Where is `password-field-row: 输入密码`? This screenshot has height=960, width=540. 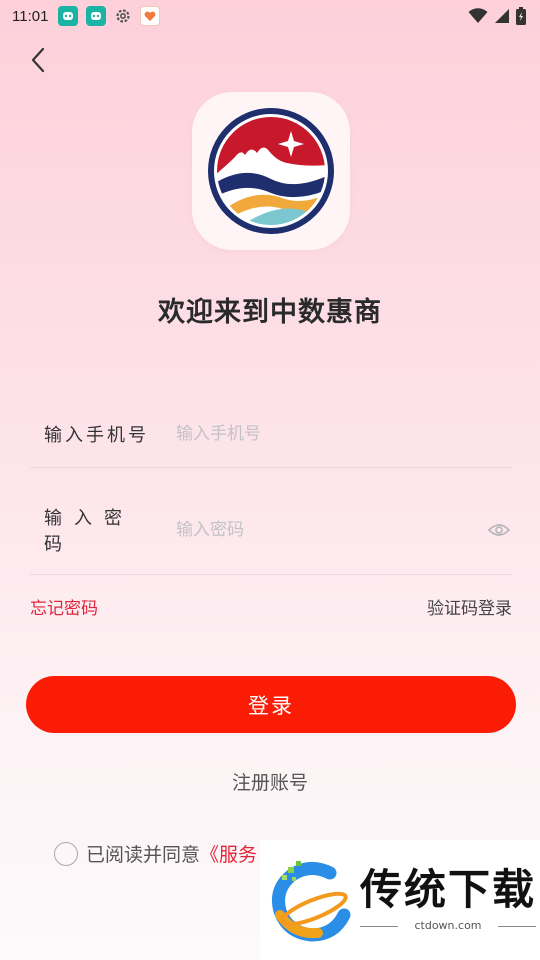
password-field-row: 输入密码 is located at coordinates (271, 530).